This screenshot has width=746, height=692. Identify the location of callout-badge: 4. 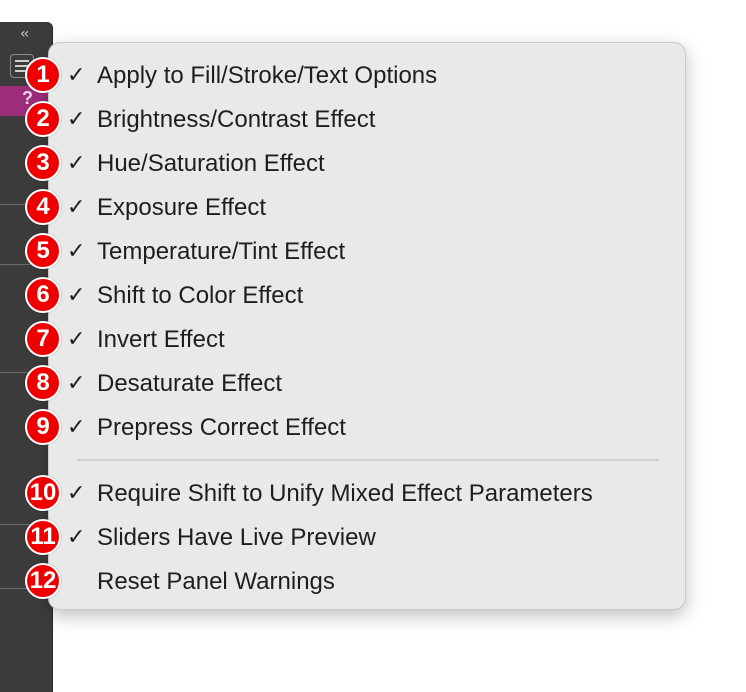
(43, 207).